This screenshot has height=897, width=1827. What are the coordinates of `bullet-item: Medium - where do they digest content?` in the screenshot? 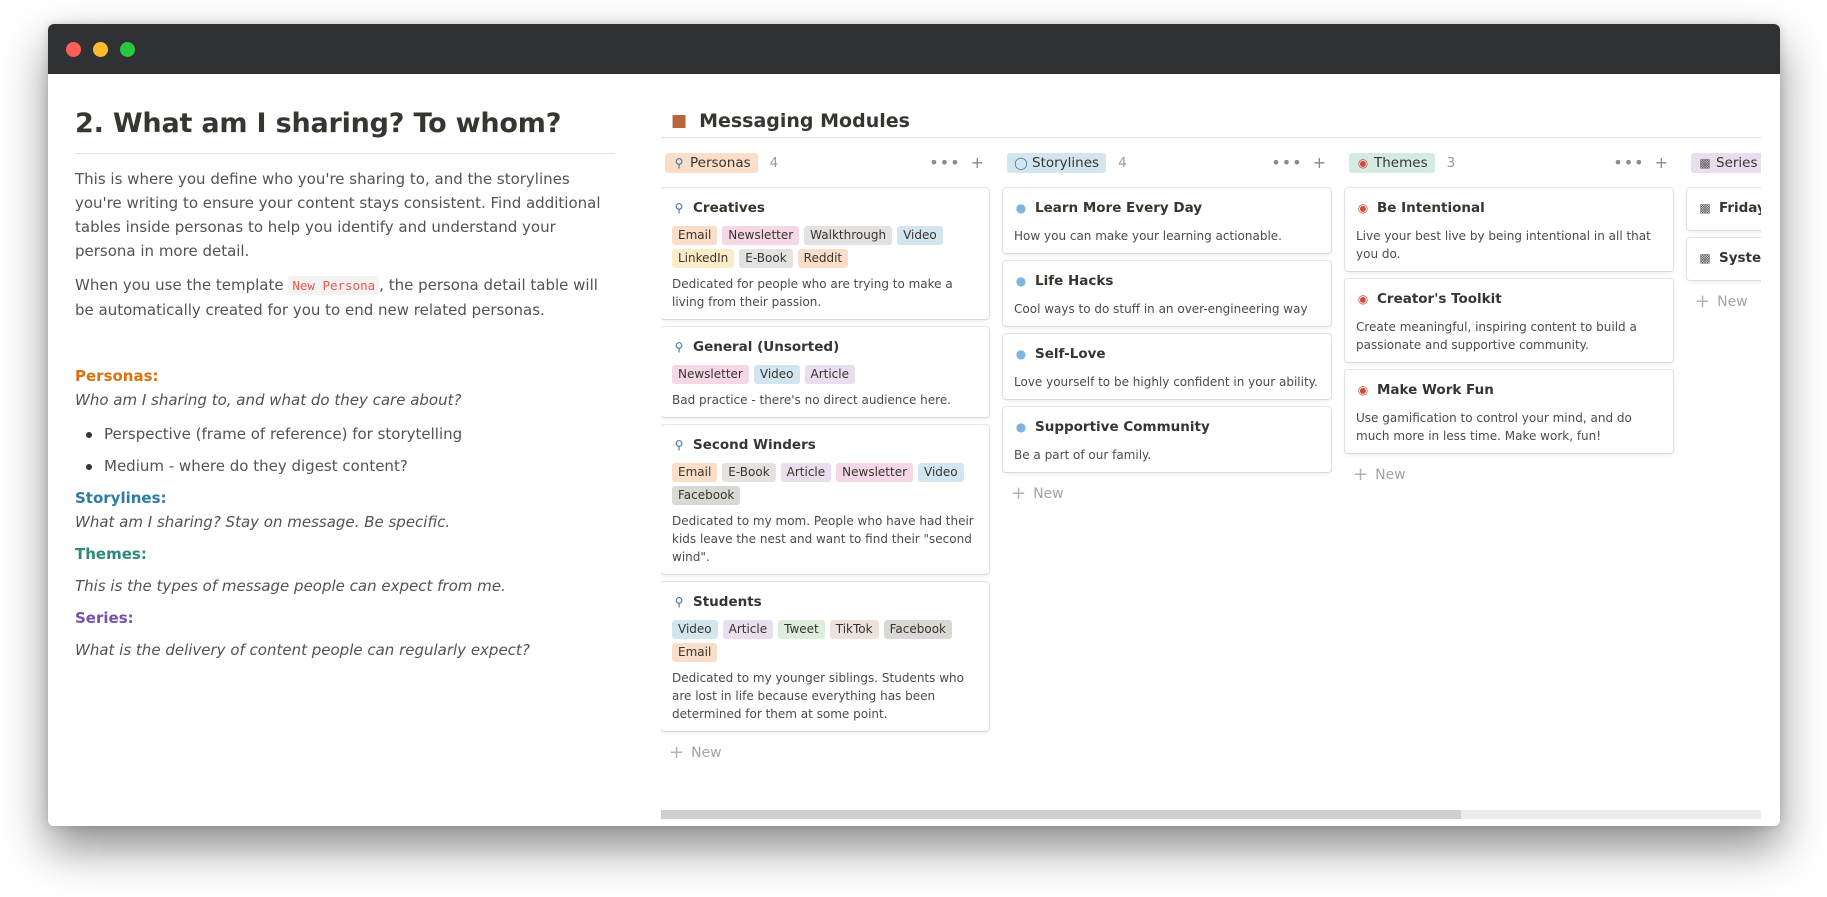 It's located at (345, 466).